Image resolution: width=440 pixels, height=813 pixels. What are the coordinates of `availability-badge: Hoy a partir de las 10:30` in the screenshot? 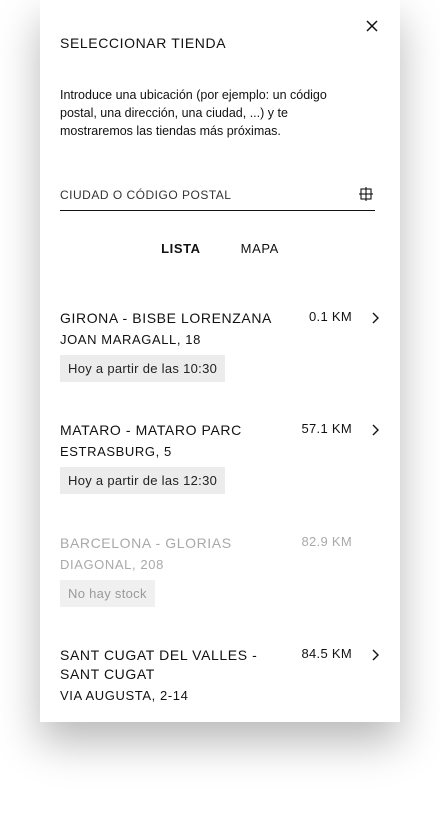 It's located at (143, 368).